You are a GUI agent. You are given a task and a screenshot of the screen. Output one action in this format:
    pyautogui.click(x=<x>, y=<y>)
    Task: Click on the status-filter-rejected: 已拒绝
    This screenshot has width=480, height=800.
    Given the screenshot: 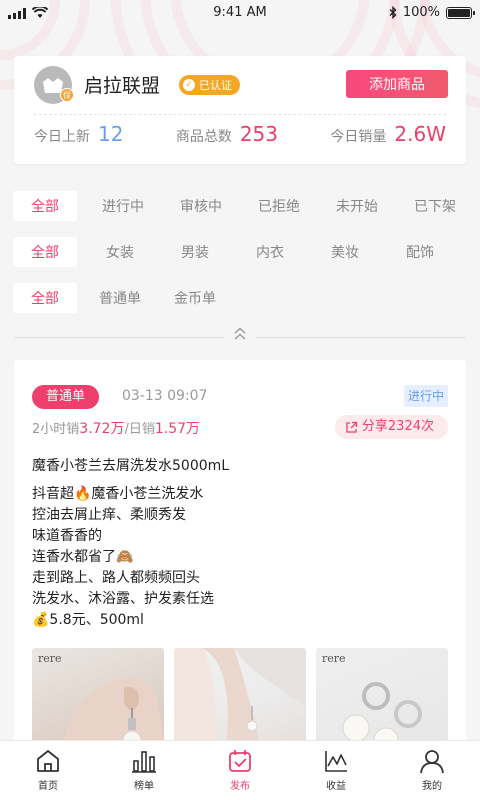 What is the action you would take?
    pyautogui.click(x=279, y=206)
    